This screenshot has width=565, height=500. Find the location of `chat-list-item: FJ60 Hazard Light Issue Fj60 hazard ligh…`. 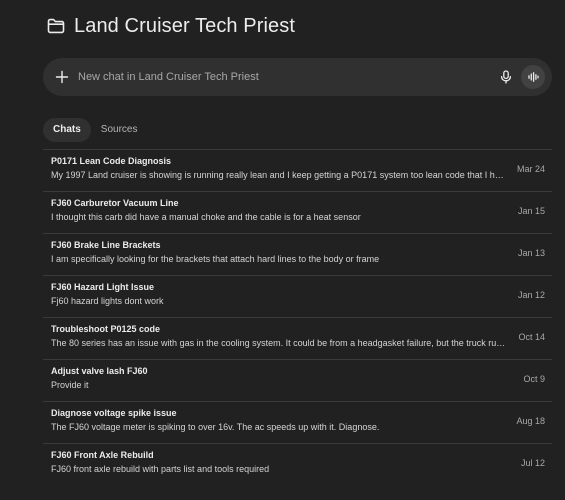

chat-list-item: FJ60 Hazard Light Issue Fj60 hazard ligh… is located at coordinates (297, 296).